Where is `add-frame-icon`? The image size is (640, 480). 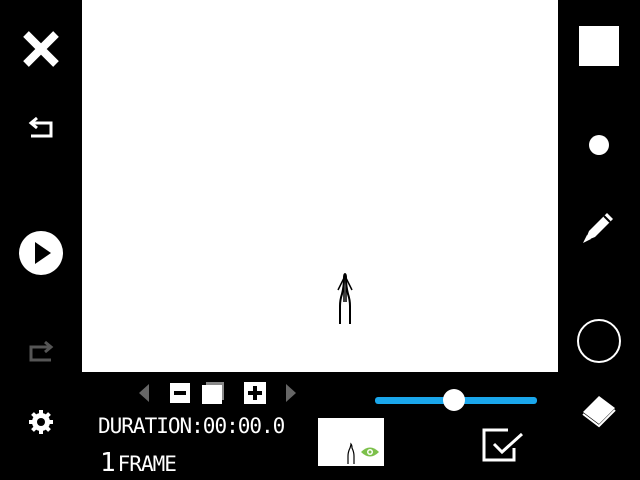
add-frame-icon is located at coordinates (255, 393).